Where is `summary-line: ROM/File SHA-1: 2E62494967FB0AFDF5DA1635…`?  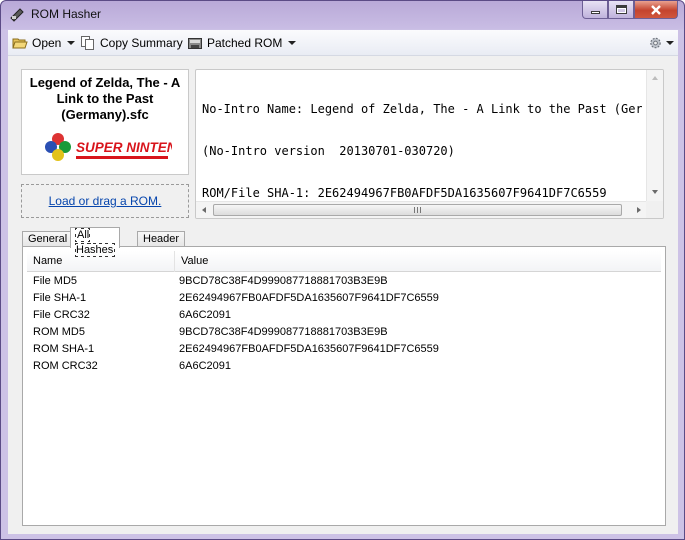 summary-line: ROM/File SHA-1: 2E62494967FB0AFDF5DA1635… is located at coordinates (404, 192).